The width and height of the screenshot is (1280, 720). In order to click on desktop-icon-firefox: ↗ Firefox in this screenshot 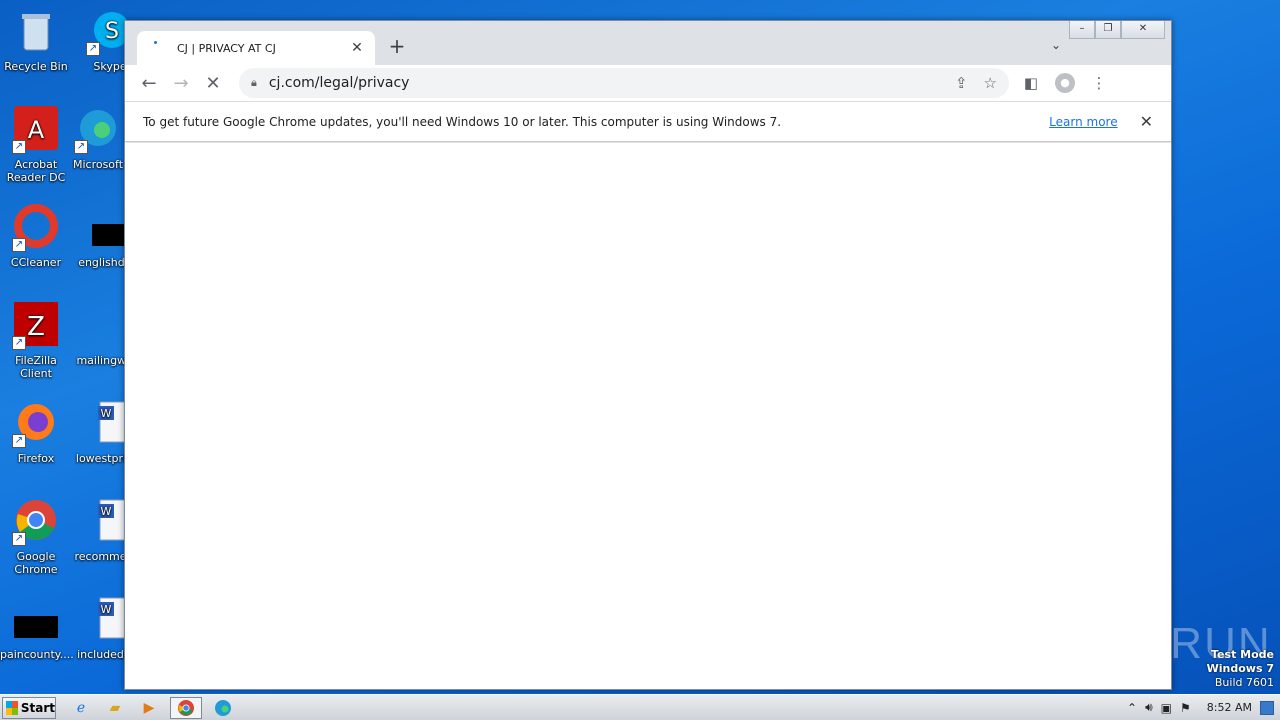, I will do `click(36, 432)`.